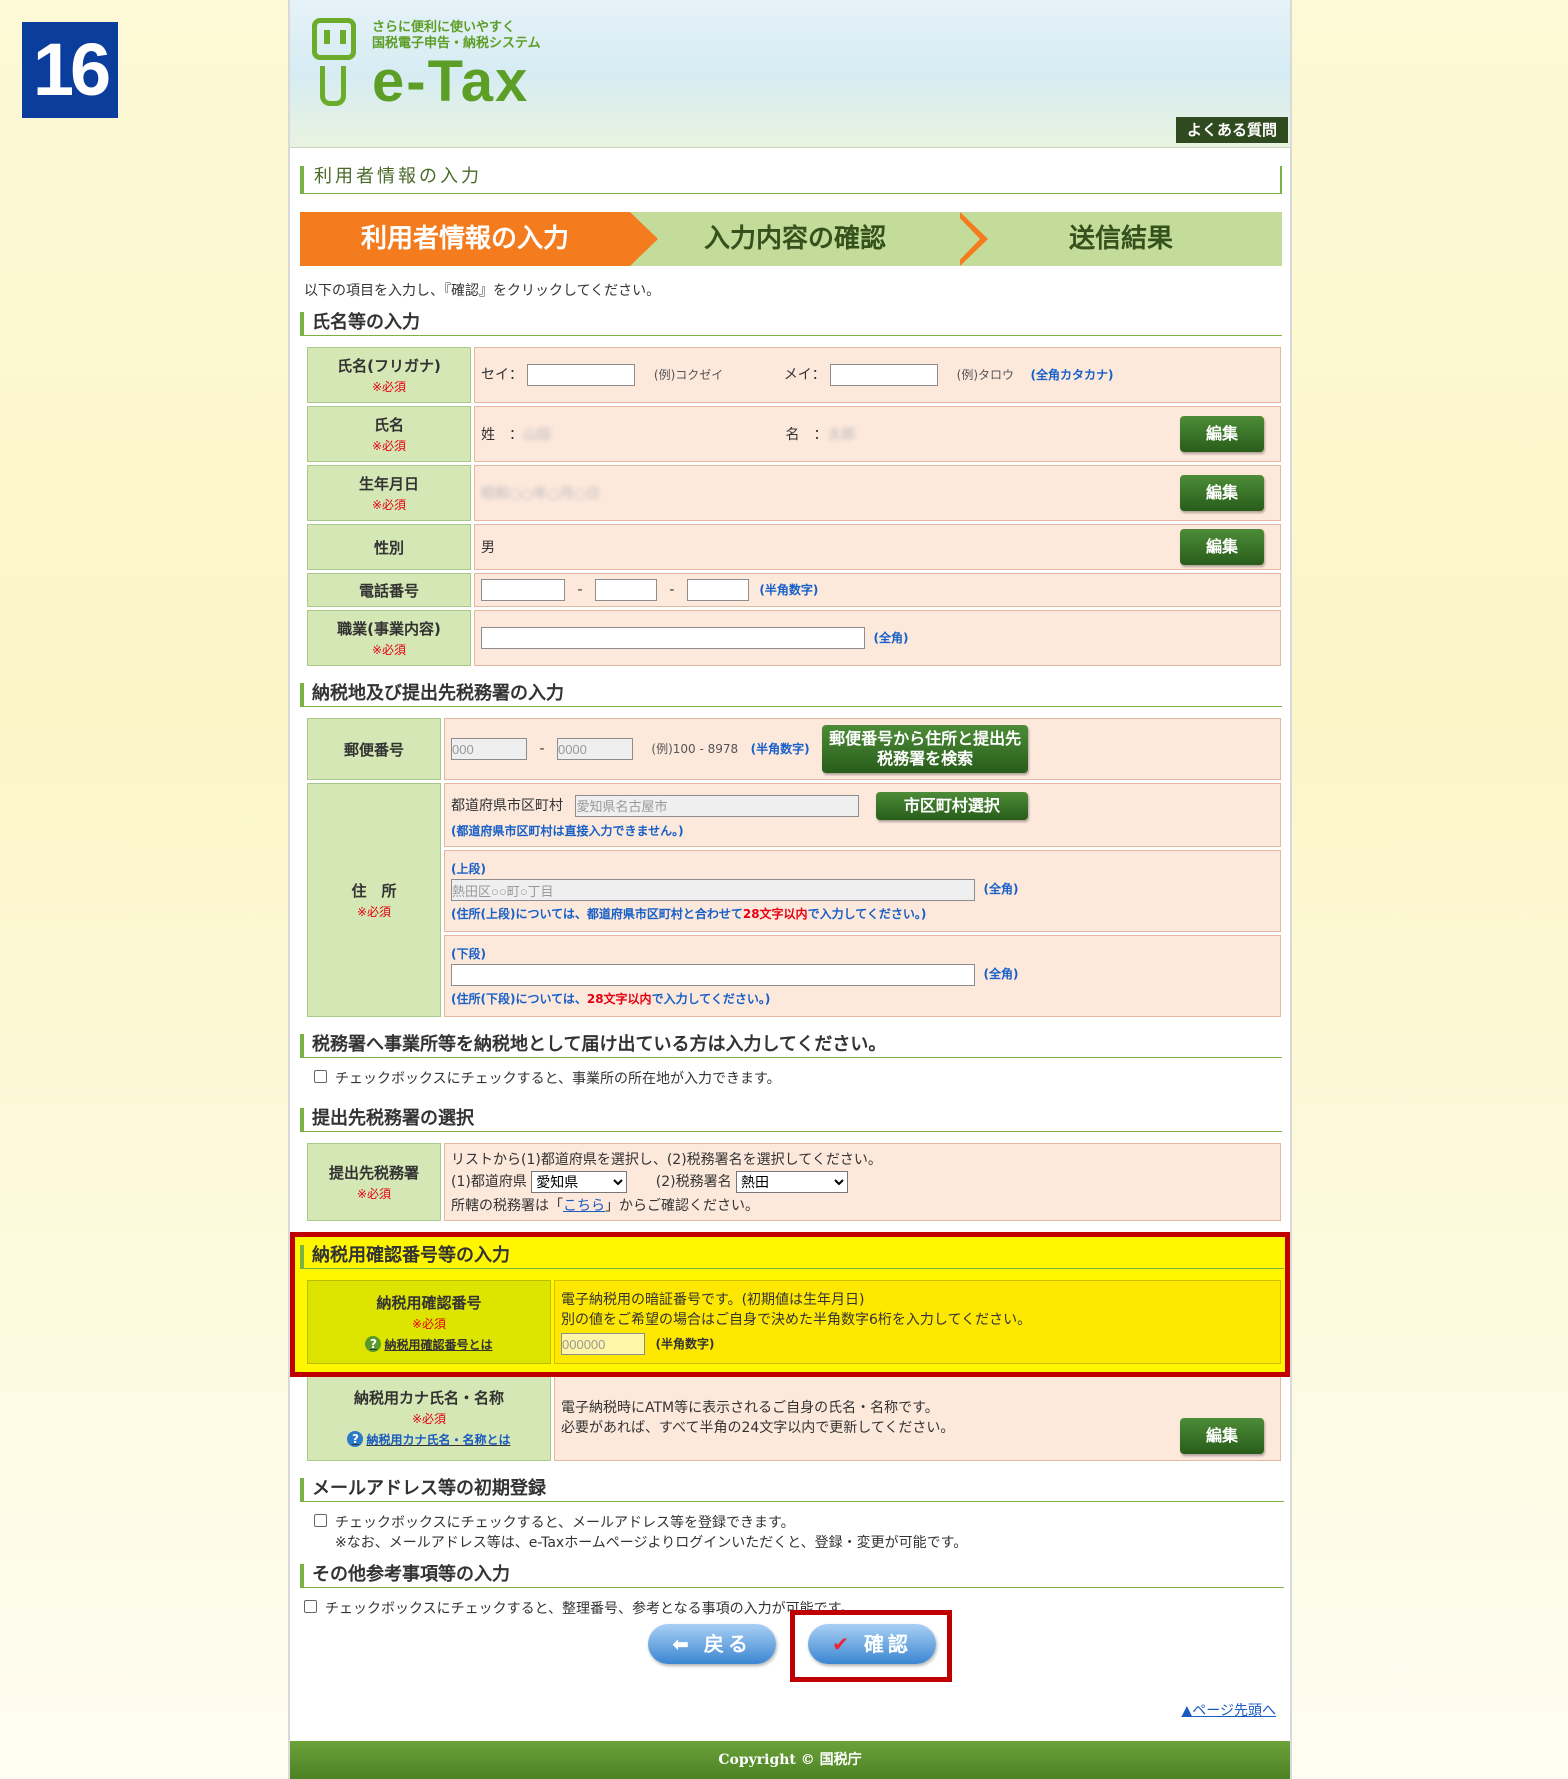 Image resolution: width=1568 pixels, height=1779 pixels. Describe the element at coordinates (374, 900) in the screenshot. I see `address-label: 住 所 ※必須` at that location.